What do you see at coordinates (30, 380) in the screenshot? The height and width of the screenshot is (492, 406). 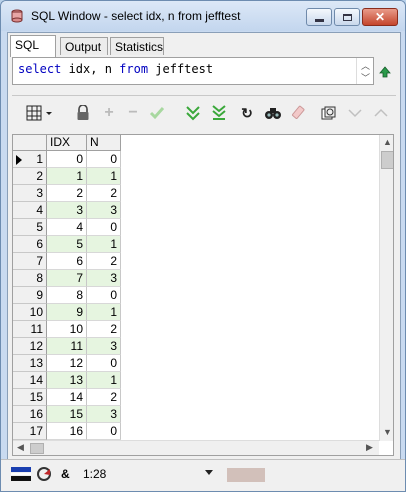 I see `row-number: 14` at bounding box center [30, 380].